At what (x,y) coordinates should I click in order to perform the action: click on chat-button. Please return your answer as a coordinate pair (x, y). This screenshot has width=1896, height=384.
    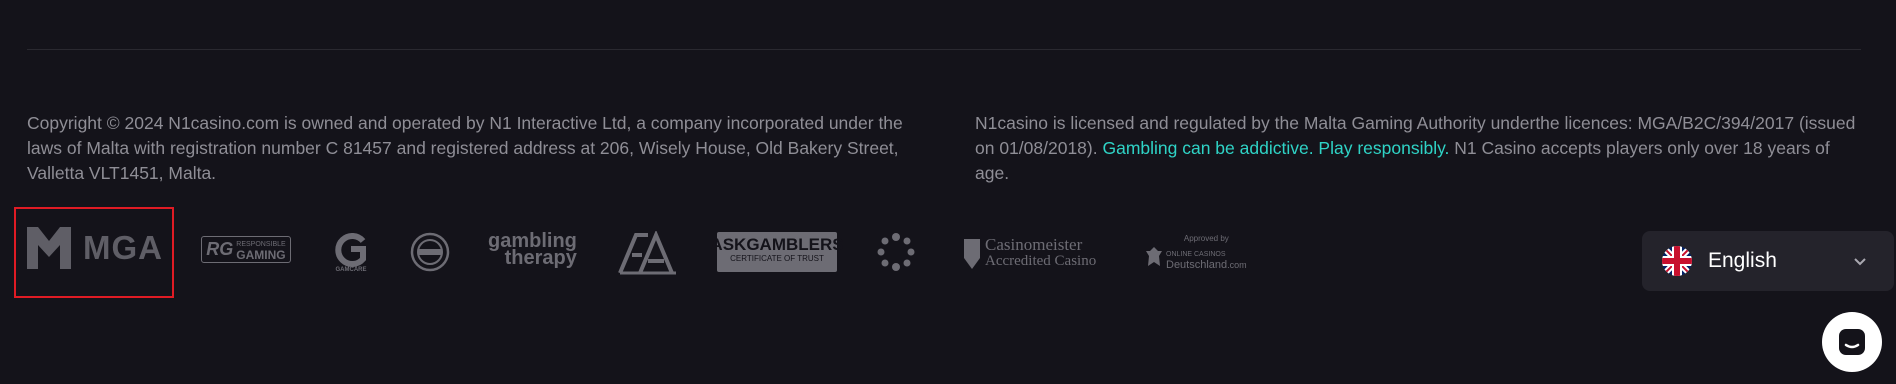
    Looking at the image, I should click on (1852, 342).